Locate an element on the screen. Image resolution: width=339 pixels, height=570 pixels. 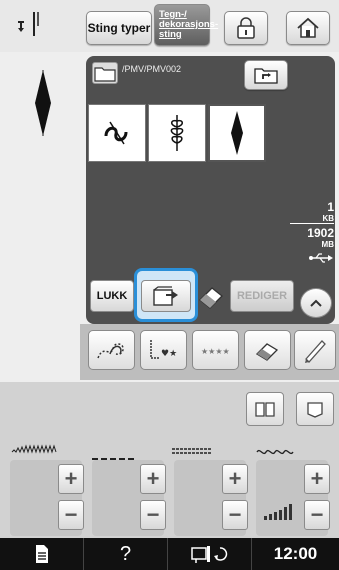
settings-button is located at coordinates (210, 554).